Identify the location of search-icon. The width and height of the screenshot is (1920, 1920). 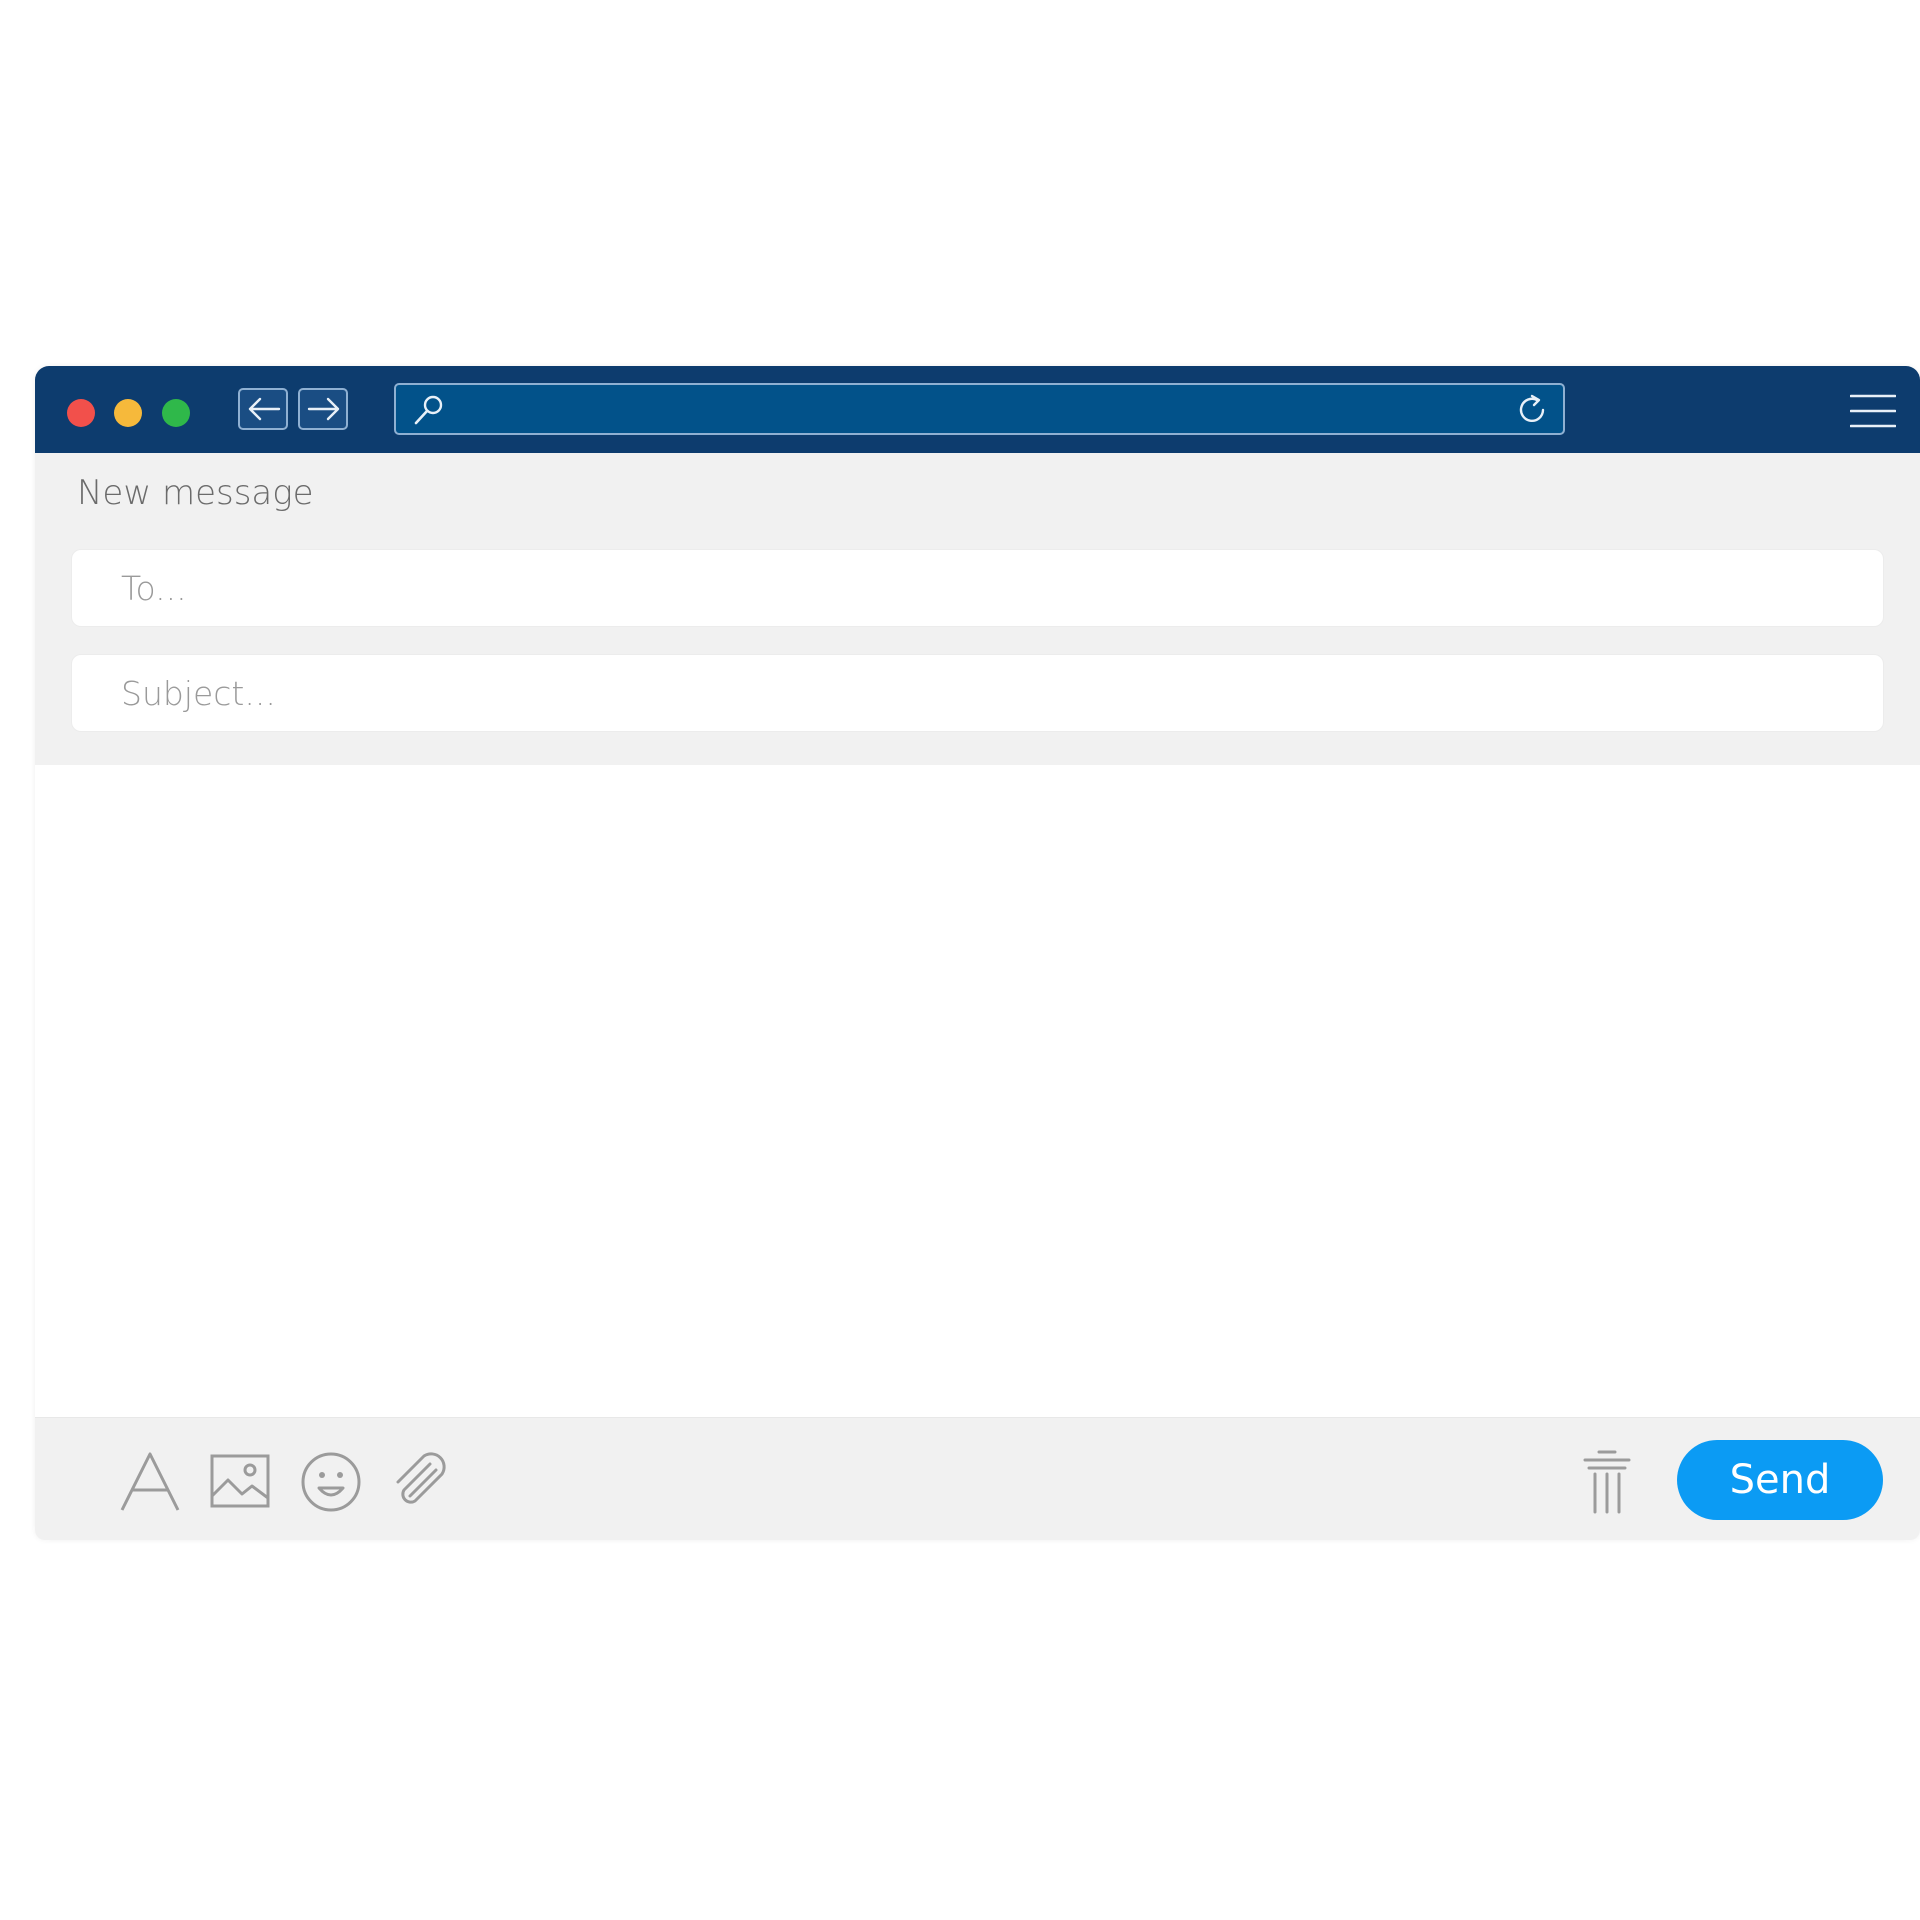
(428, 410).